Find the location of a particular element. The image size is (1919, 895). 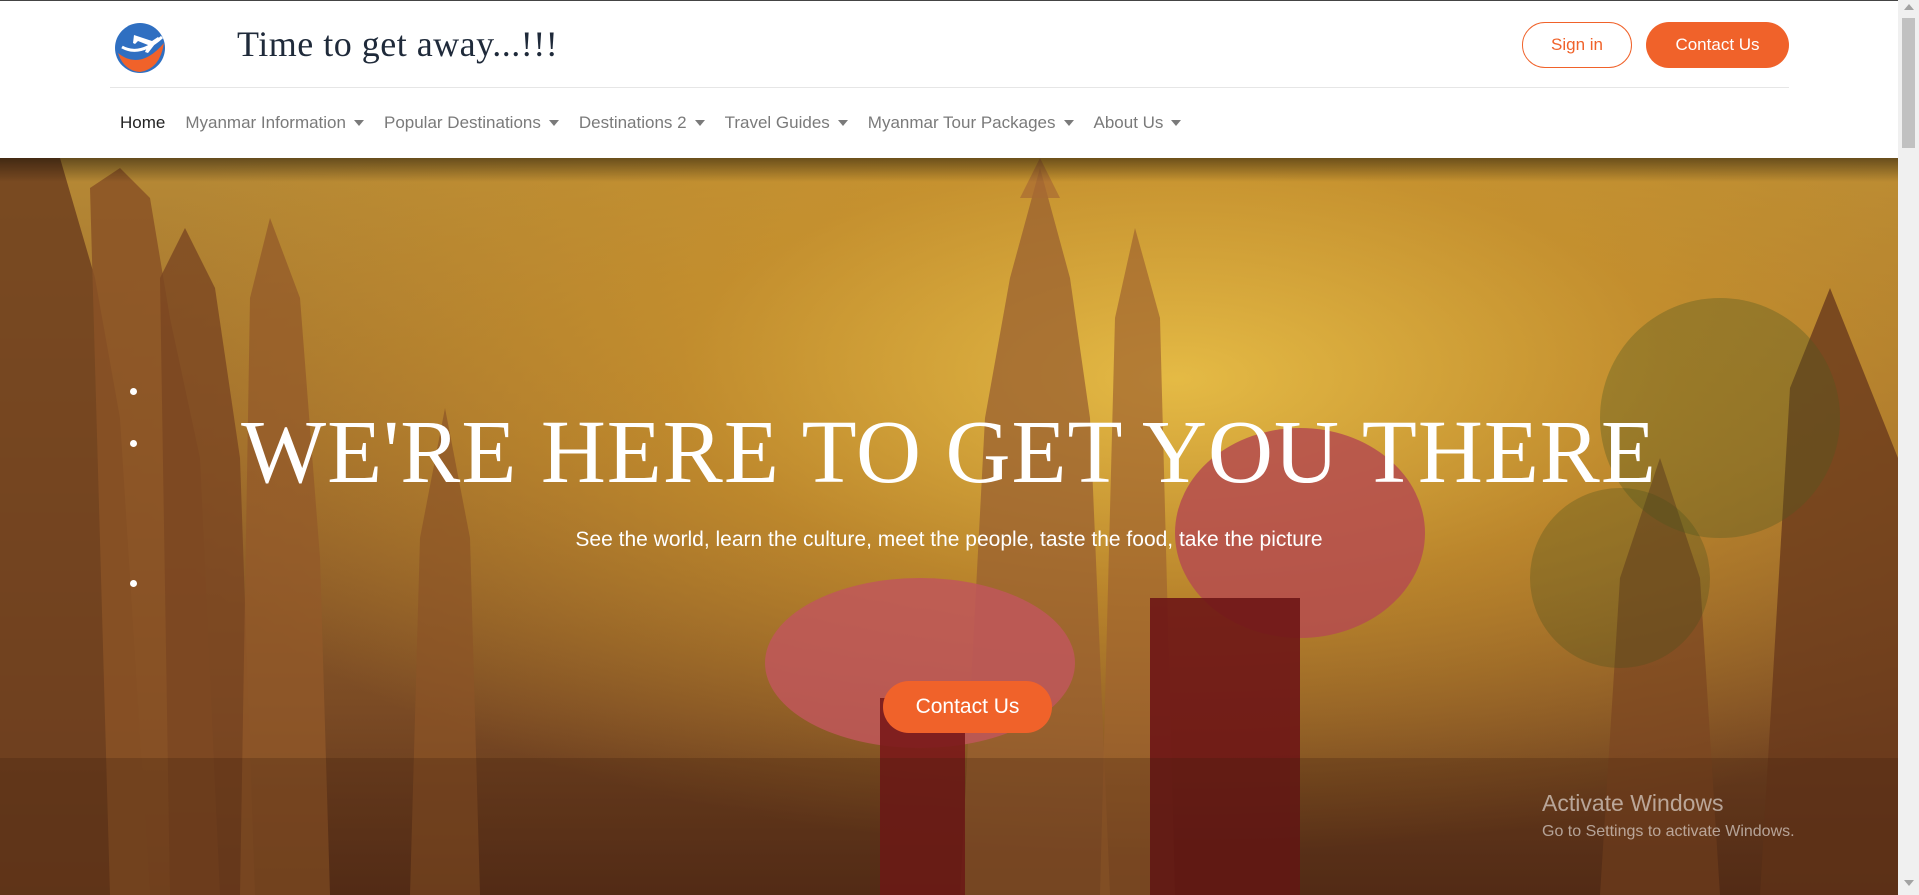

nav-item-label: Myanmar Tour Packages is located at coordinates (961, 122).